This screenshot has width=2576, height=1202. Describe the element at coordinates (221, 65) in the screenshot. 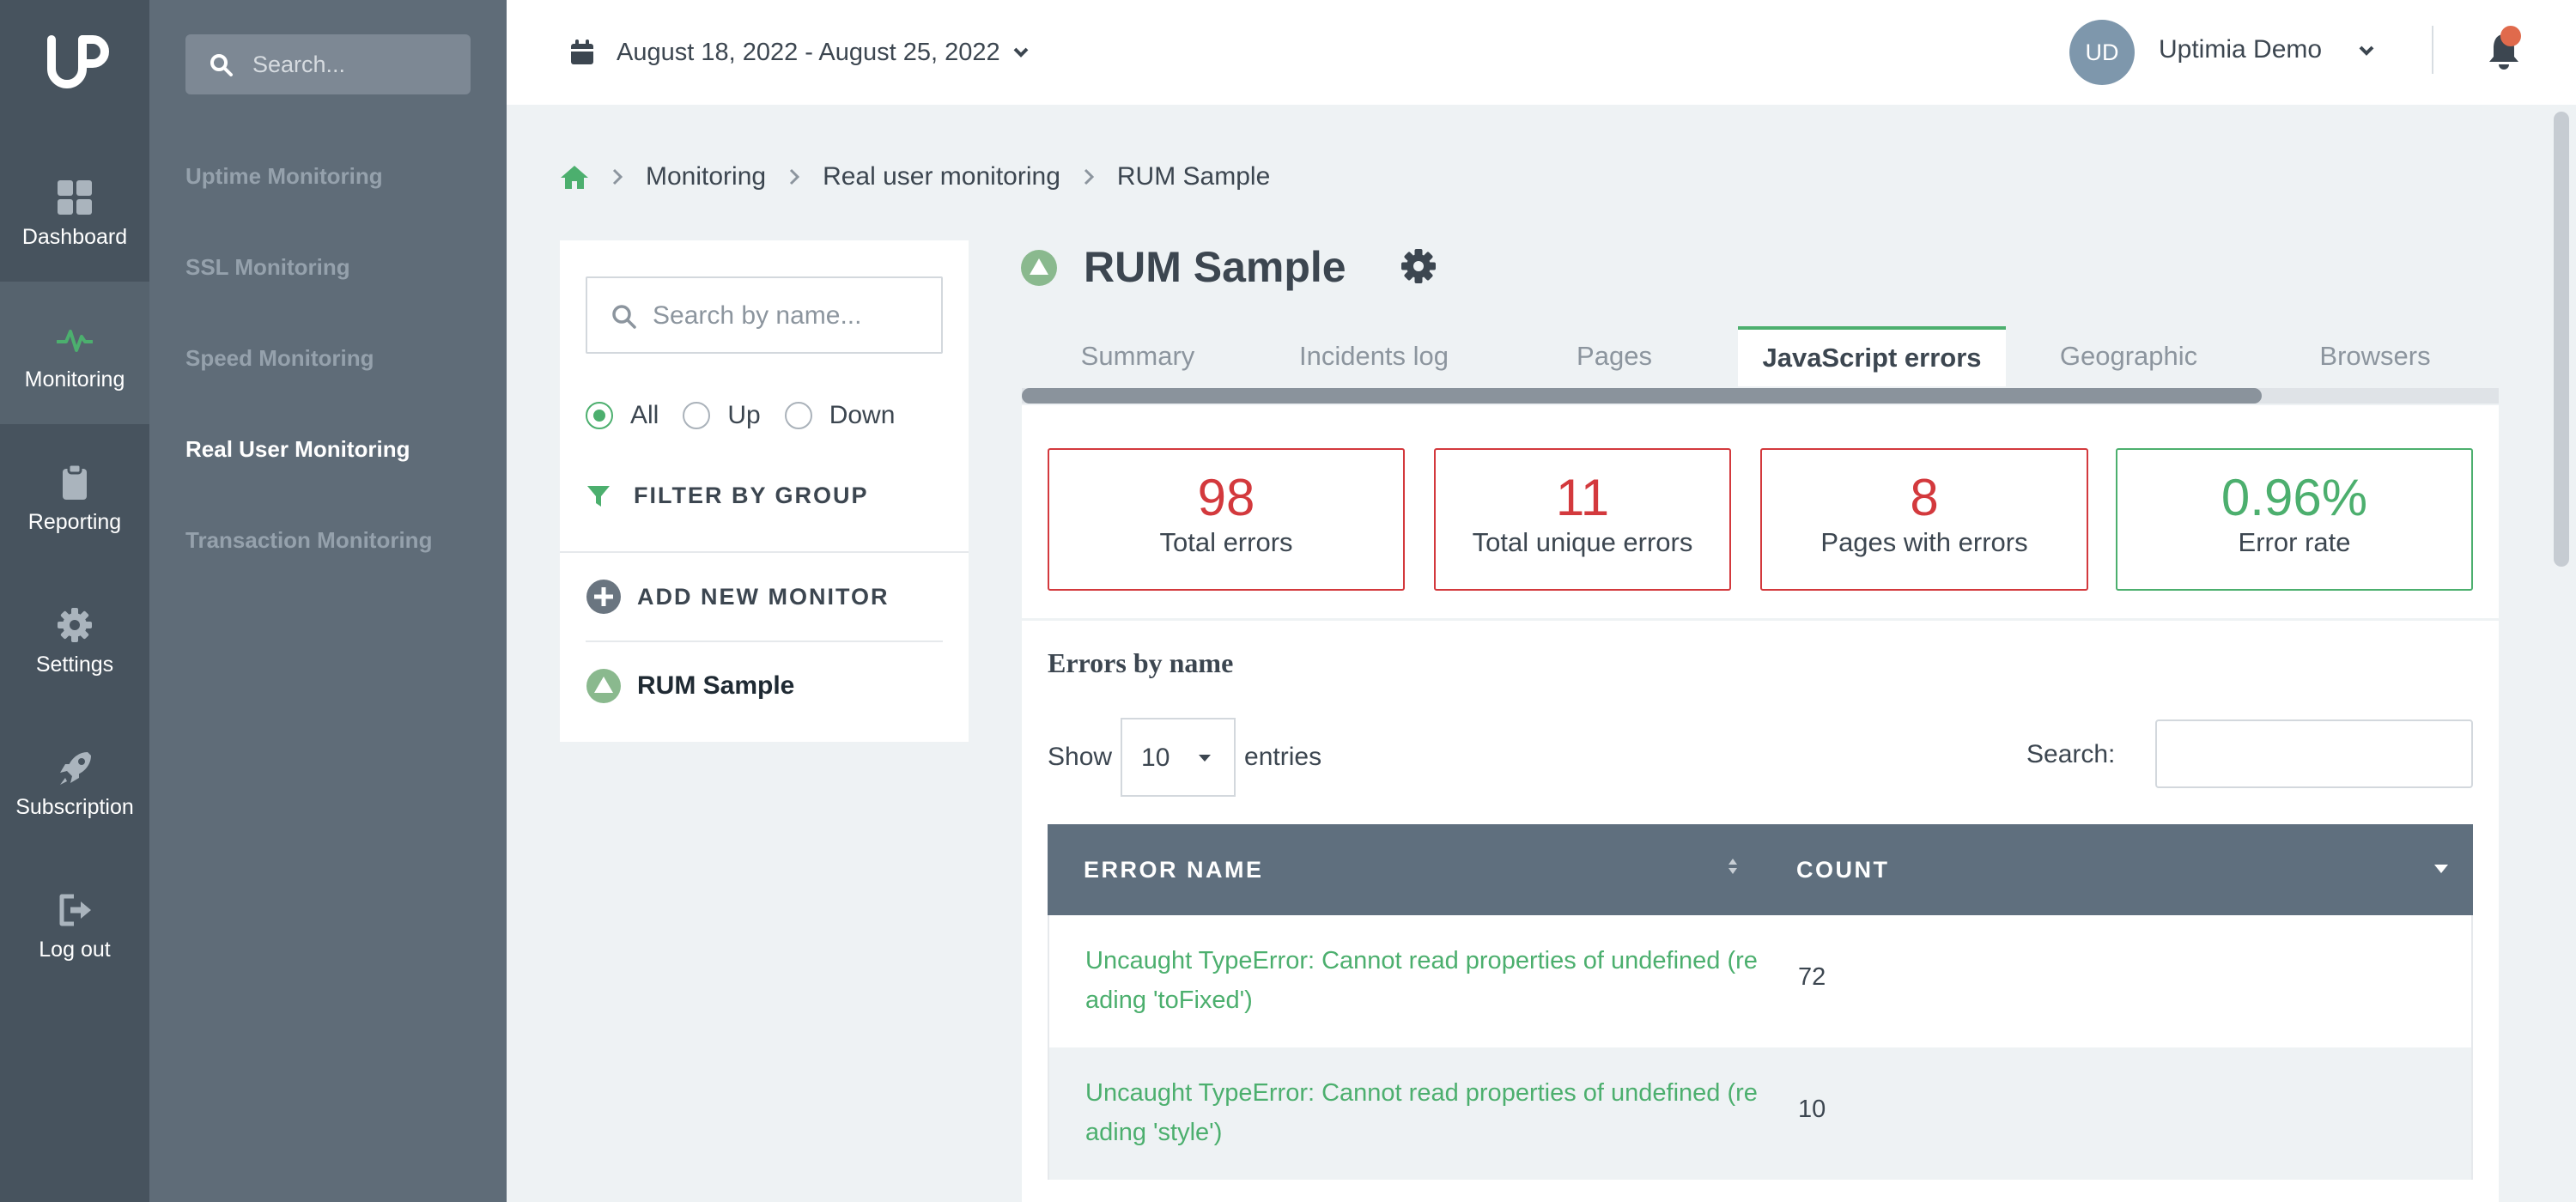

I see `search-icon` at that location.